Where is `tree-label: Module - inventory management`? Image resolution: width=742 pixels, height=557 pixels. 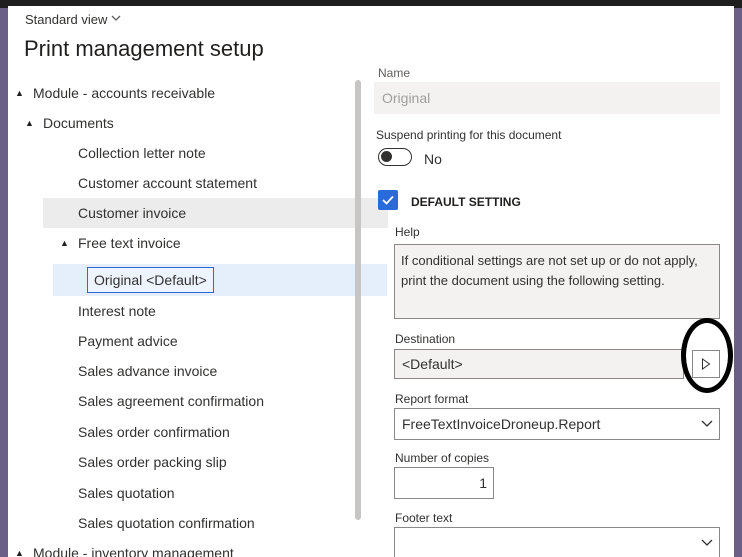 tree-label: Module - inventory management is located at coordinates (133, 551).